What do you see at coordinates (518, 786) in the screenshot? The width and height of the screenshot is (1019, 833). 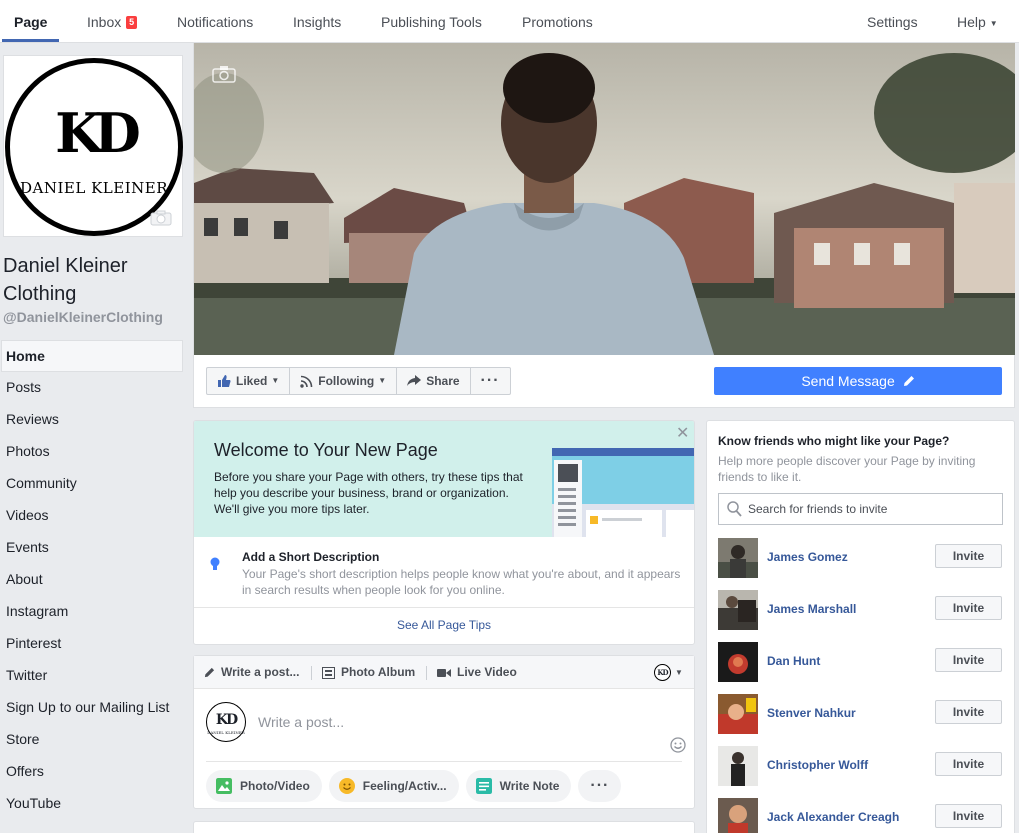 I see `write-note-button: Write Note` at bounding box center [518, 786].